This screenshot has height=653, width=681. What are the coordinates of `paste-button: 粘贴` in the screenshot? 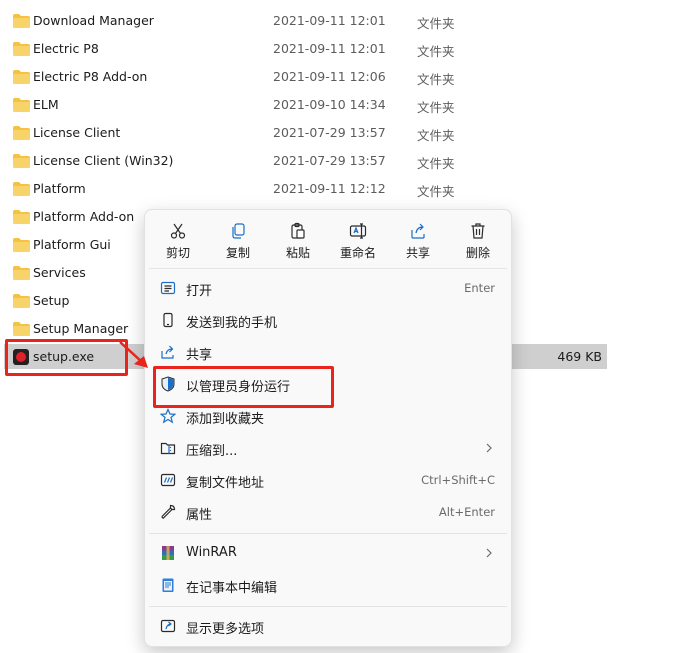 It's located at (298, 241).